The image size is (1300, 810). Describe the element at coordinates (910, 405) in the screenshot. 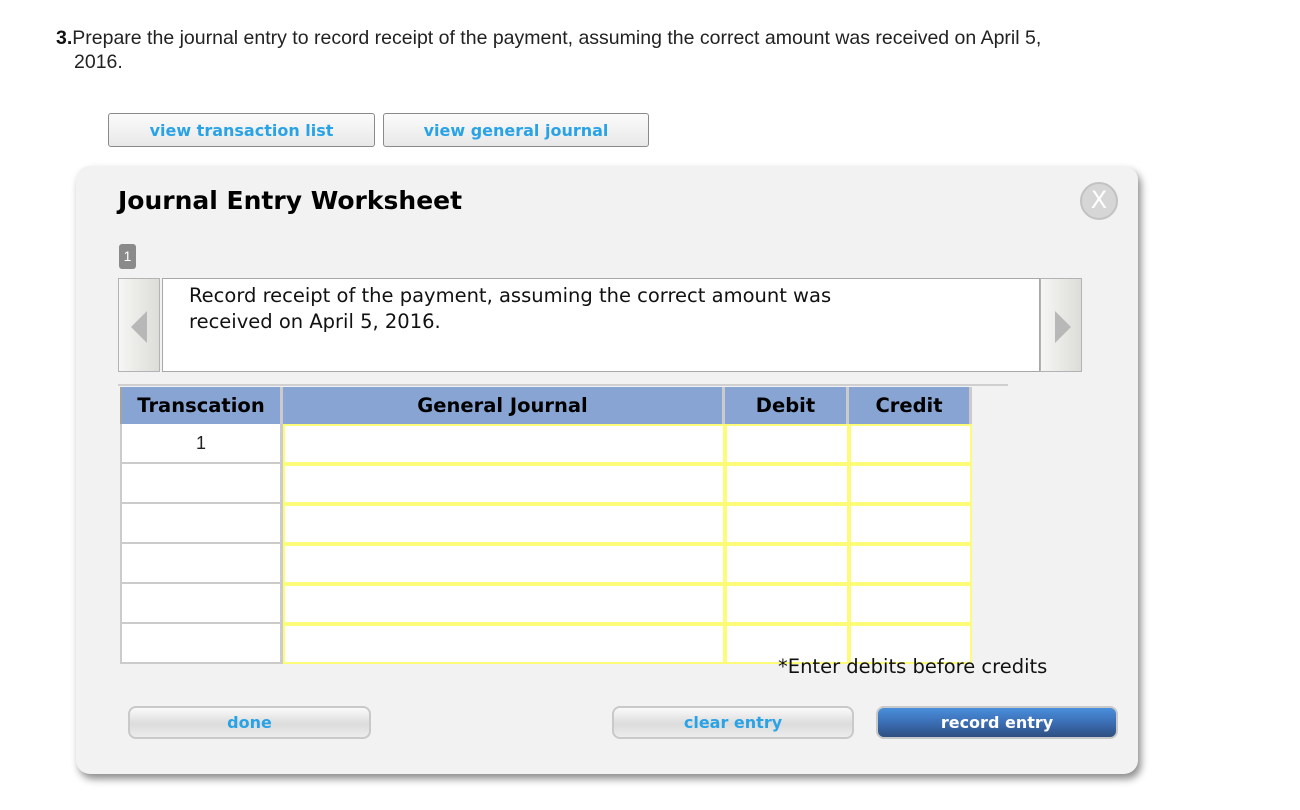

I see `header-credit: Credit` at that location.